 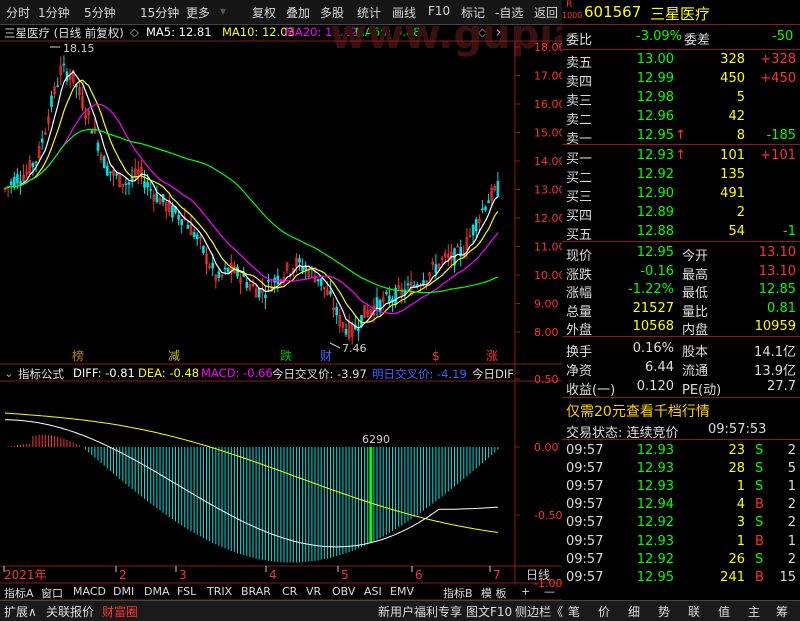 What do you see at coordinates (198, 12) in the screenshot?
I see `more-button: 更多` at bounding box center [198, 12].